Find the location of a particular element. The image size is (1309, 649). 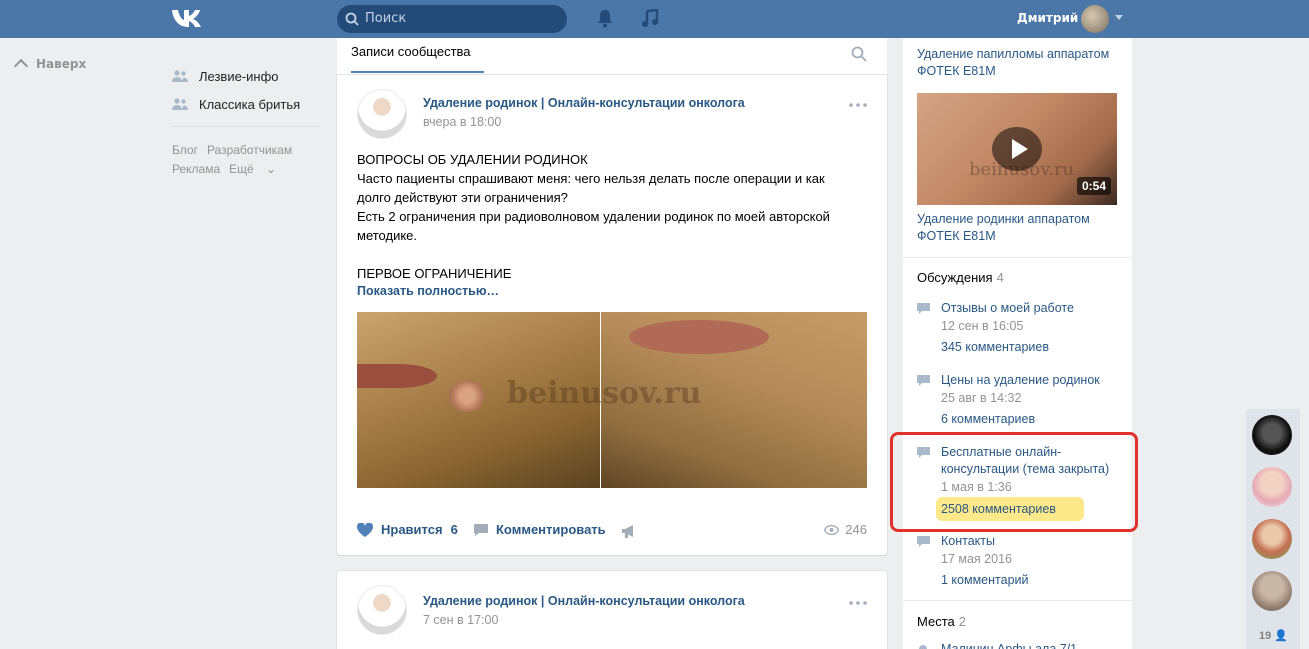

search-placeholder: Поиск is located at coordinates (386, 18).